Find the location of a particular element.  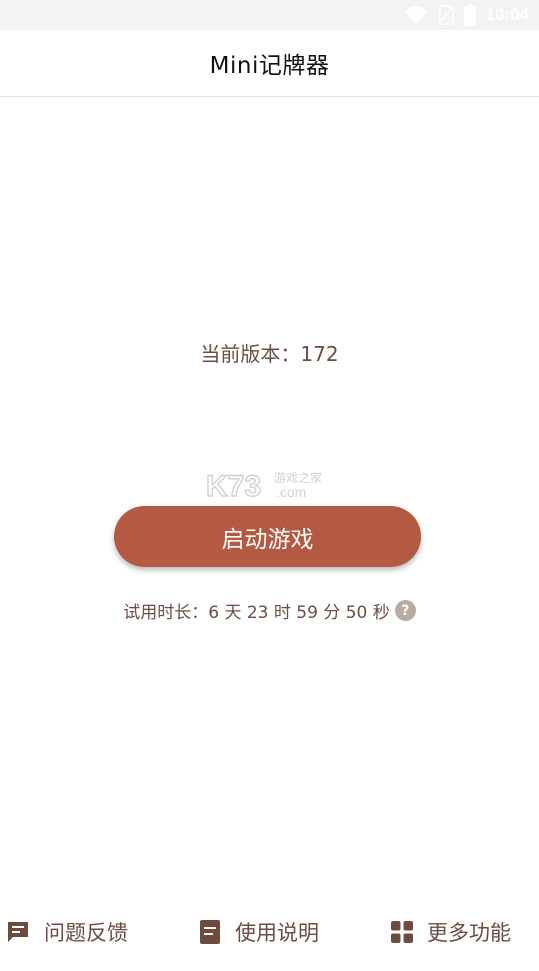

battery-icon is located at coordinates (469, 15).